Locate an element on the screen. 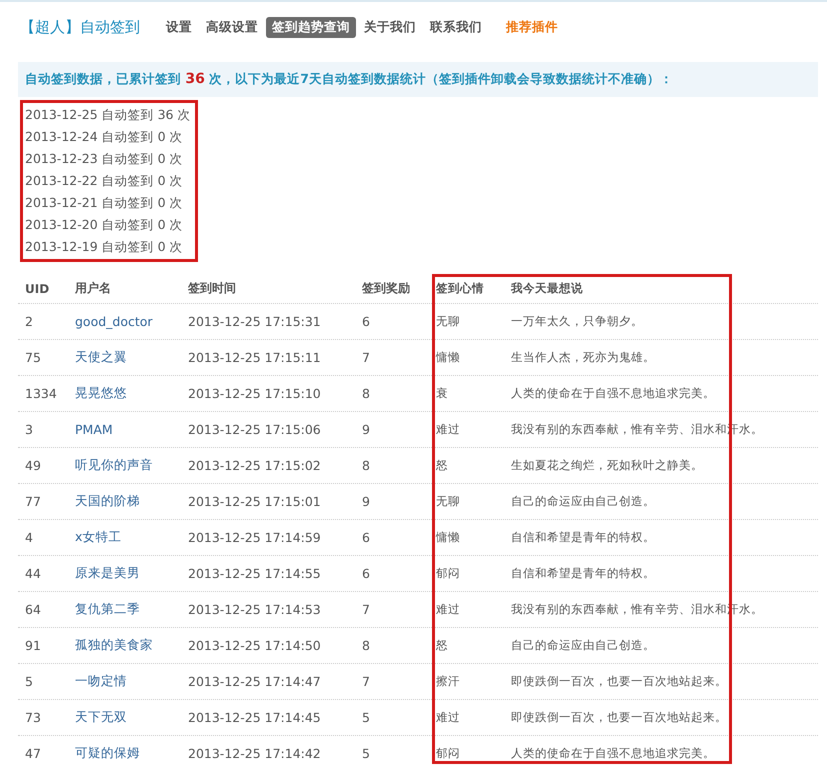  time-cell-text: 2013-12-25 17:14:42 is located at coordinates (254, 753).